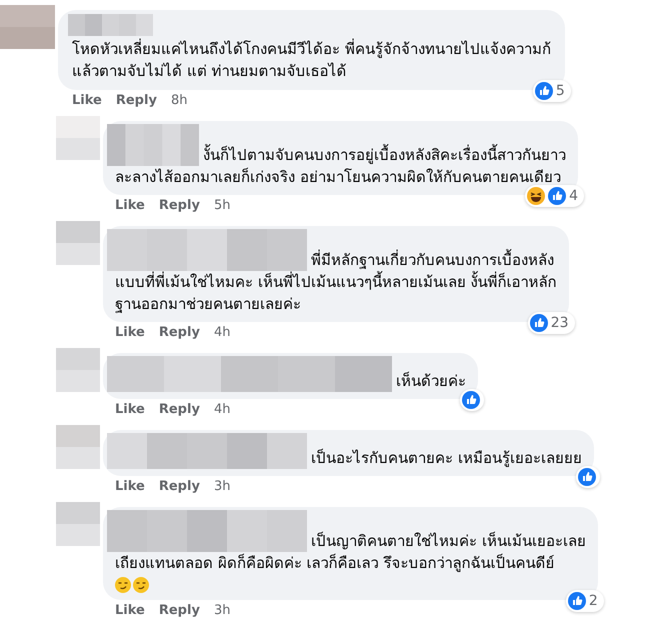  Describe the element at coordinates (210, 71) in the screenshot. I see `comment-line: แล้วตามจับไม่ได้ แต่ ท่านยมตามจับเธอได้` at that location.